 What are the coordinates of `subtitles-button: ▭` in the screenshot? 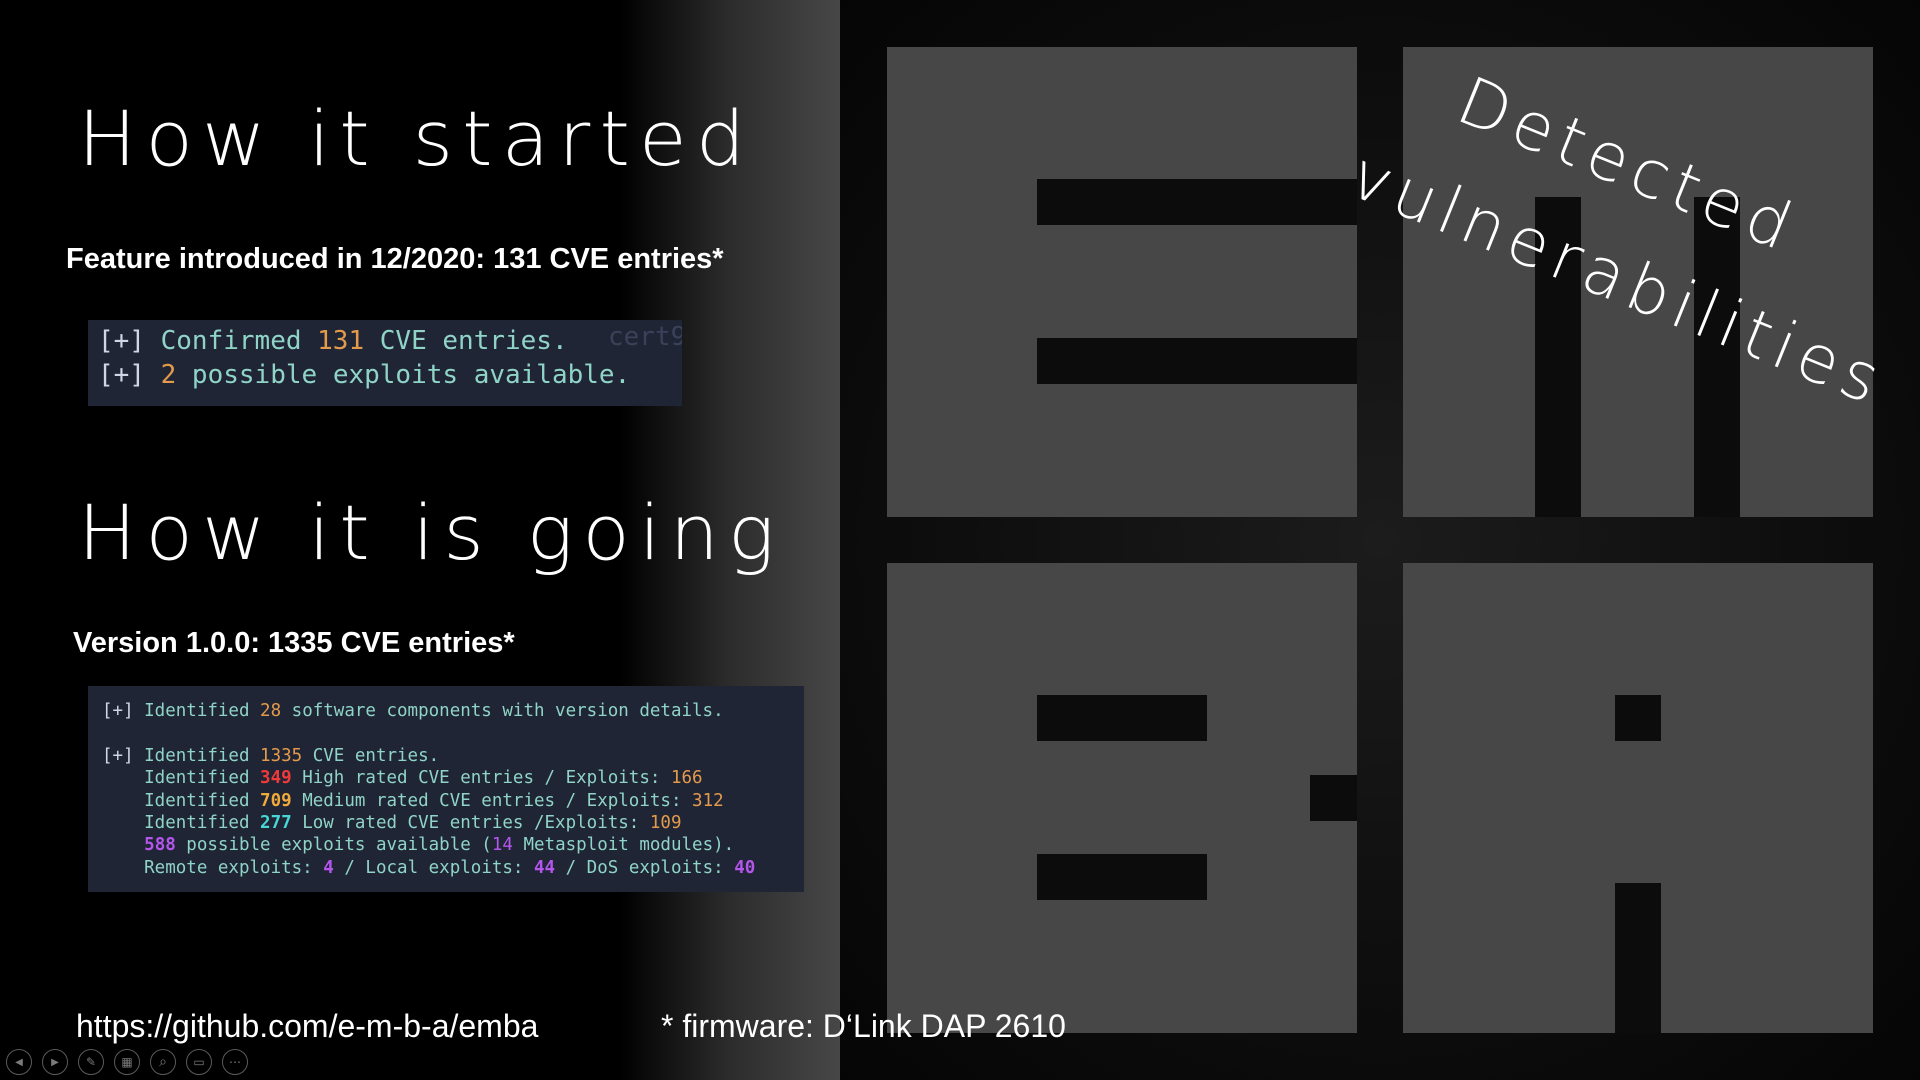 It's located at (199, 1062).